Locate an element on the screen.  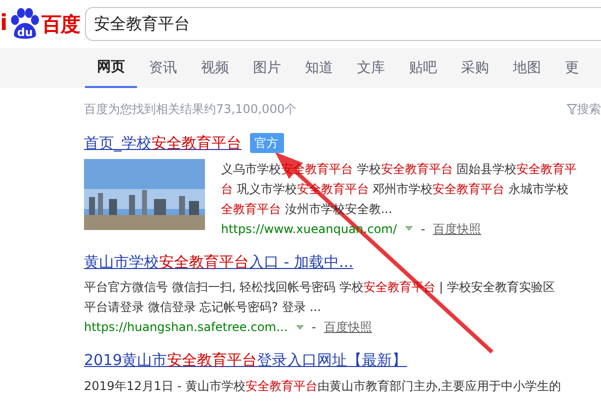
filter-icon is located at coordinates (572, 109).